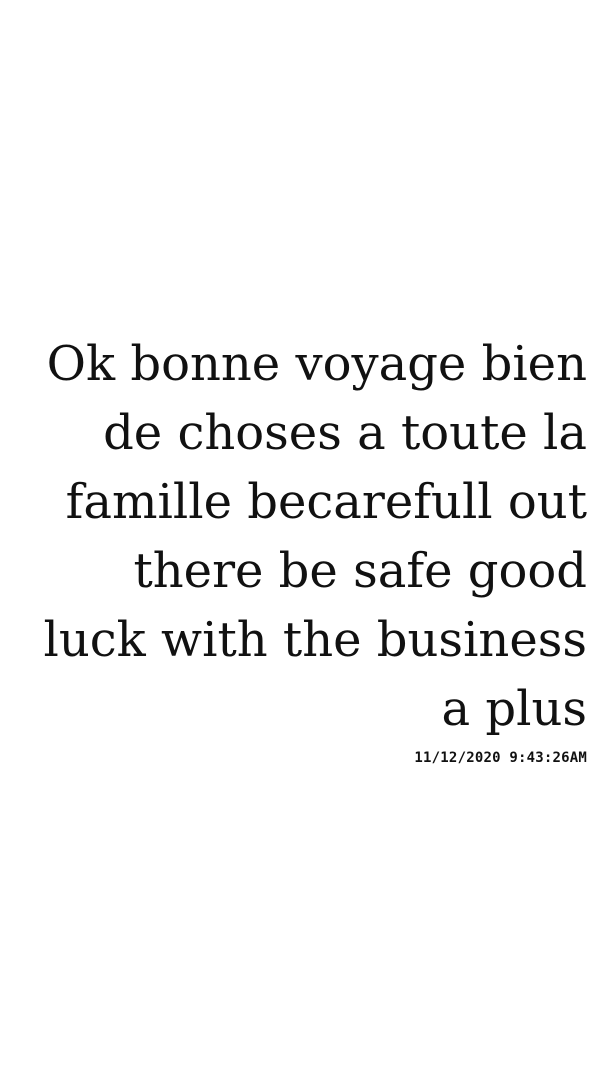  What do you see at coordinates (315, 640) in the screenshot?
I see `message-line: luck with the business` at bounding box center [315, 640].